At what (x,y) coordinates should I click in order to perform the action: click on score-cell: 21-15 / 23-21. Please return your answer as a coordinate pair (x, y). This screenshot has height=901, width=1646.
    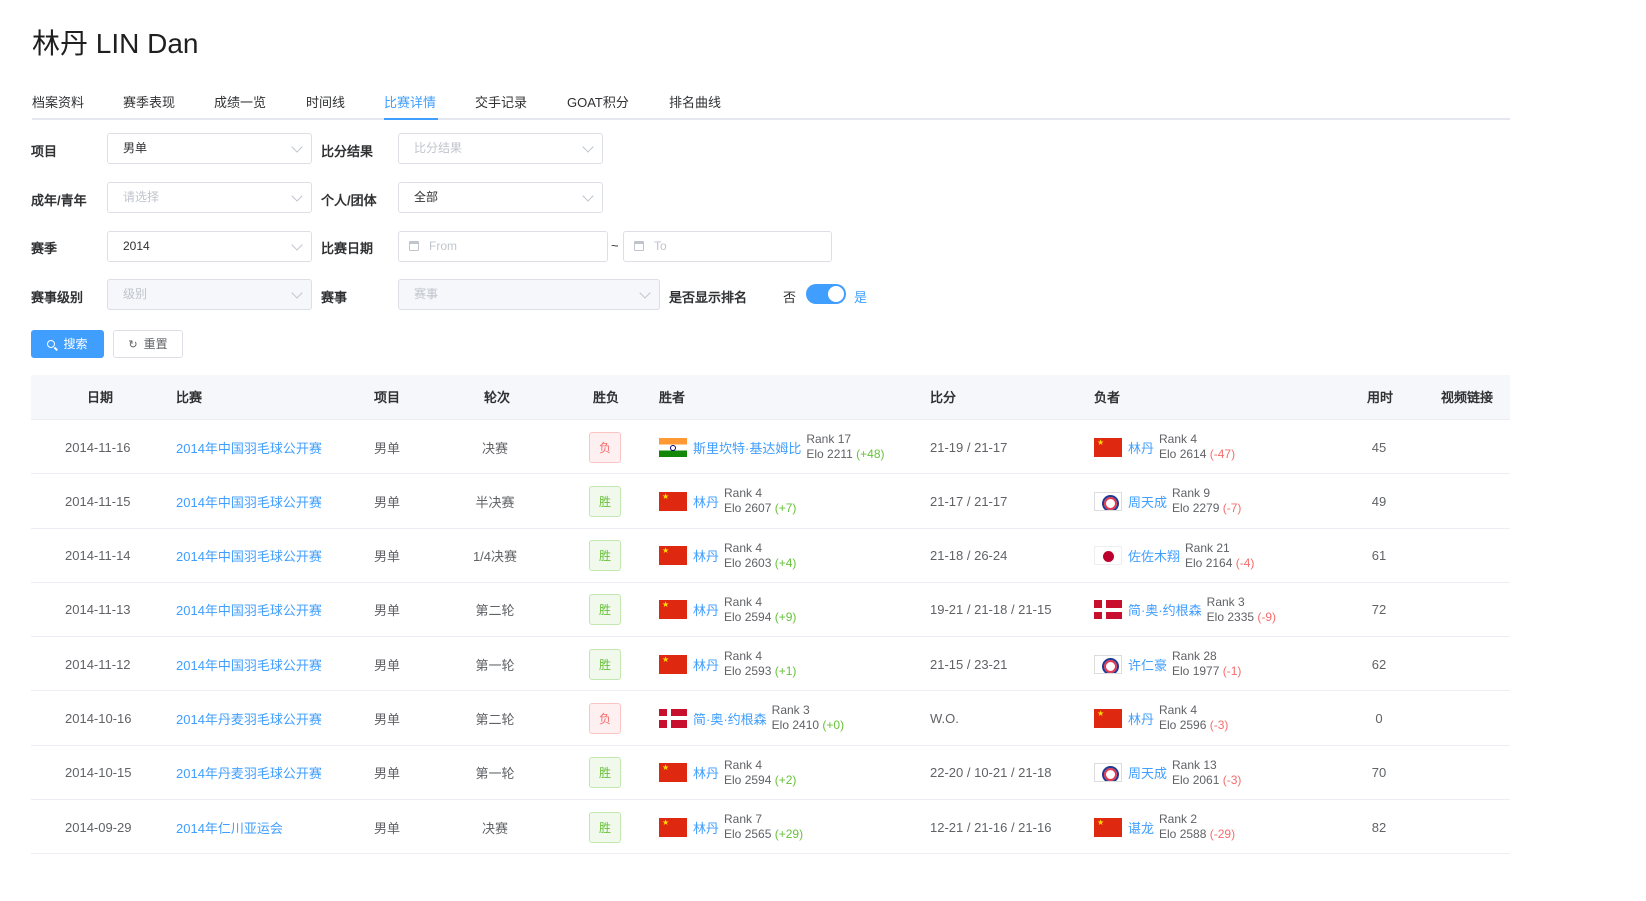
    Looking at the image, I should click on (969, 664).